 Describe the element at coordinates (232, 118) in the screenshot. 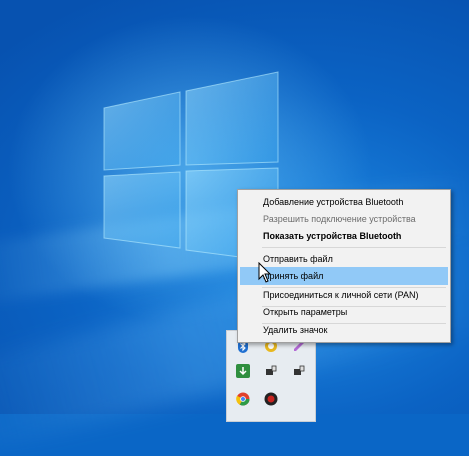

I see `logo-pane-top-right` at that location.